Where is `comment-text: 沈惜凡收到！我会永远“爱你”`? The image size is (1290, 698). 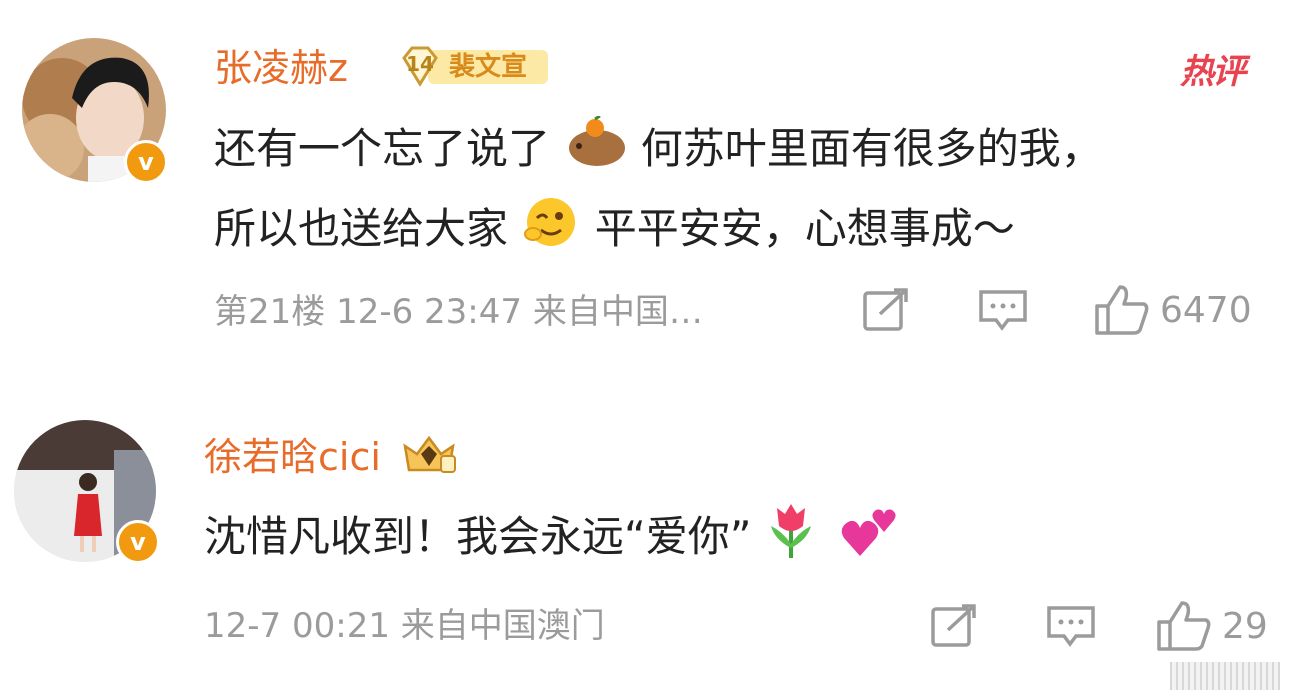
comment-text: 沈惜凡收到！我会永远“爱你” is located at coordinates (478, 536).